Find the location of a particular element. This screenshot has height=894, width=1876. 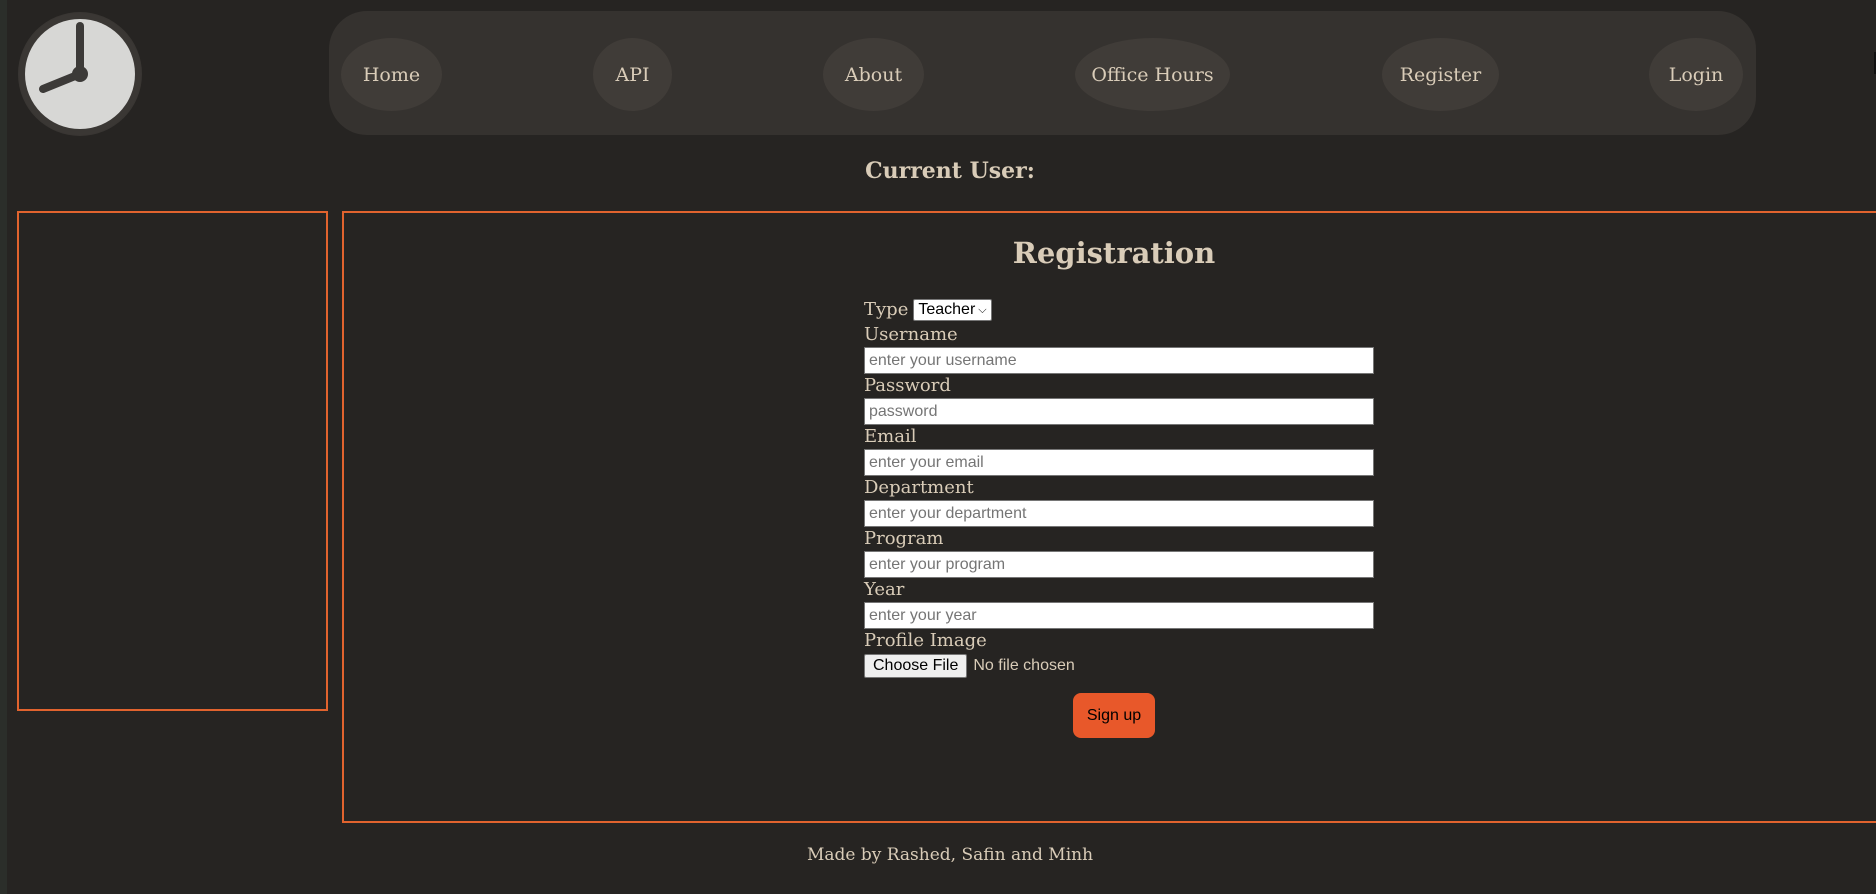

nav-about: About is located at coordinates (873, 74).